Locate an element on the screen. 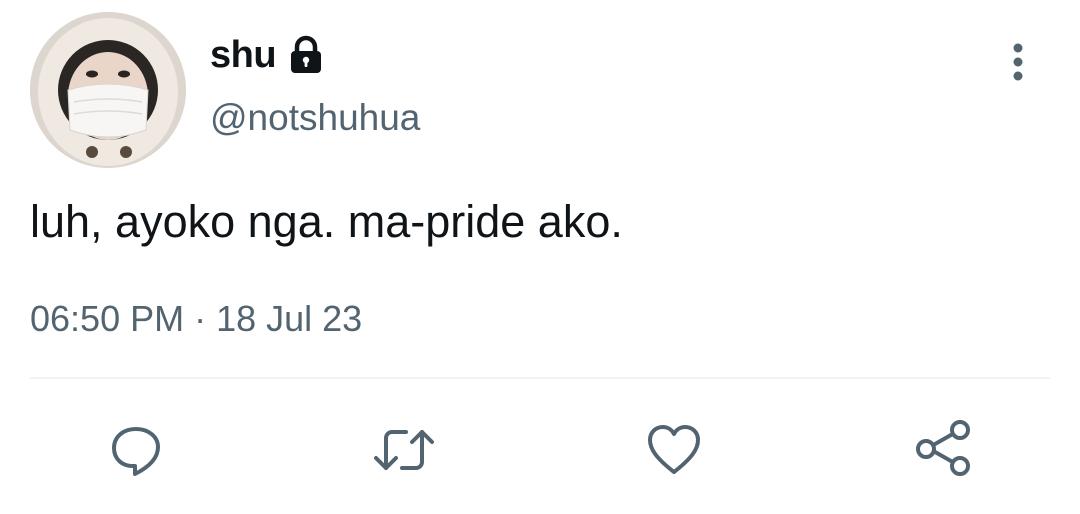 Image resolution: width=1080 pixels, height=514 pixels. author-display-name: shu is located at coordinates (243, 55).